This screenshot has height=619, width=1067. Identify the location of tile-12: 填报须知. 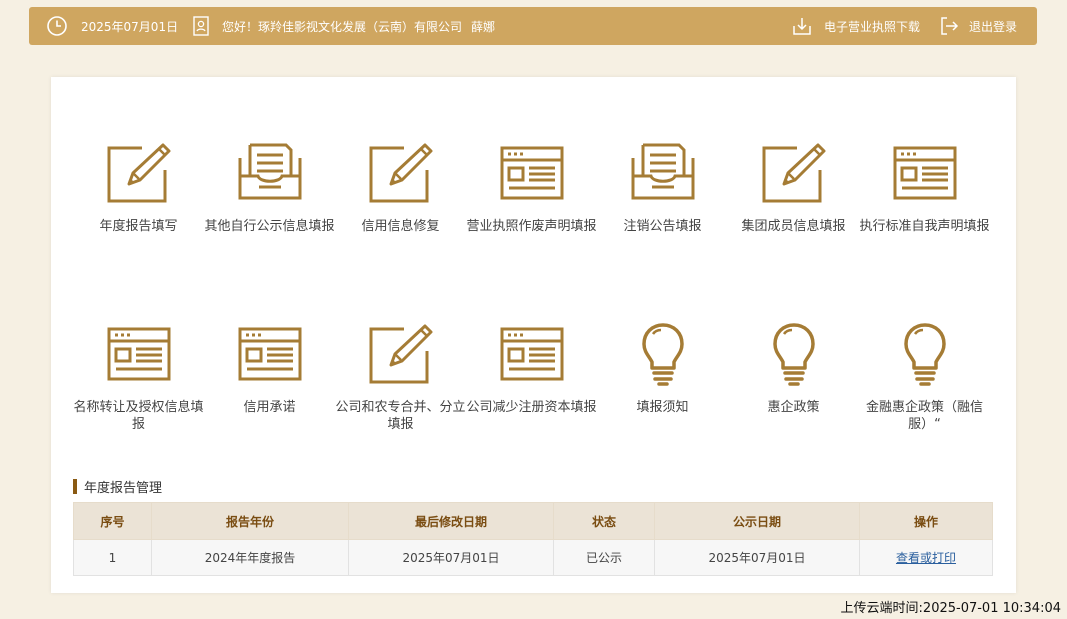
(662, 369).